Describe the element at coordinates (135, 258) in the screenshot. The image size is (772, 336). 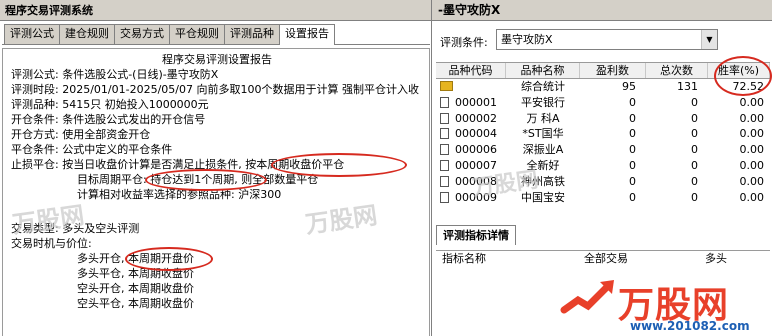
I see `report-line-long-open: 多头开仓, 本周期开盘价` at that location.